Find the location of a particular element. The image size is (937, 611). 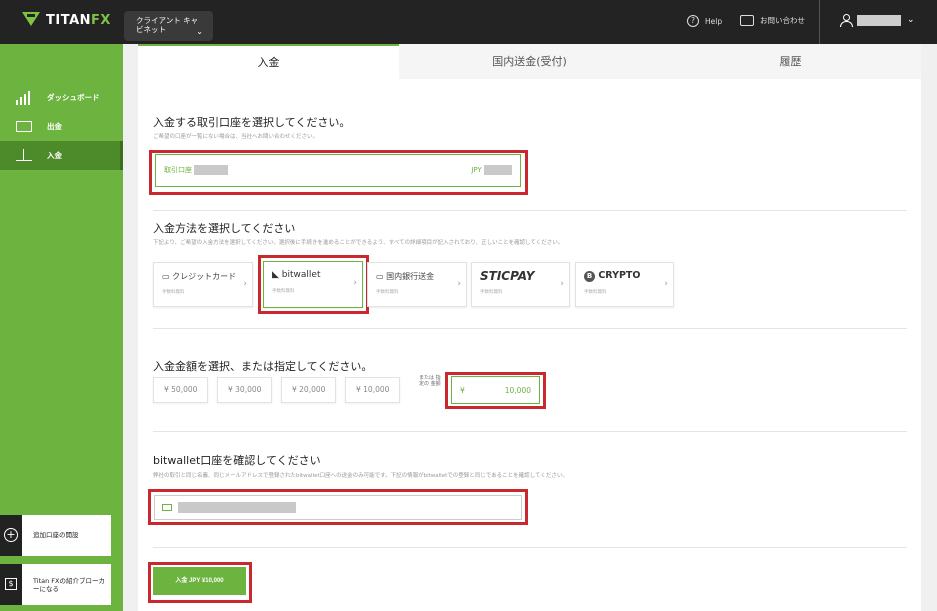

amount-preset-50000: ¥ 50,000 is located at coordinates (180, 390).